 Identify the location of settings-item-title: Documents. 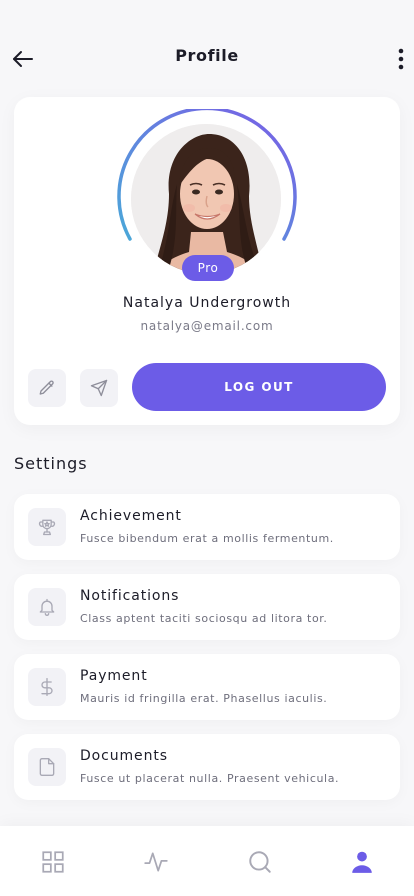
(124, 756).